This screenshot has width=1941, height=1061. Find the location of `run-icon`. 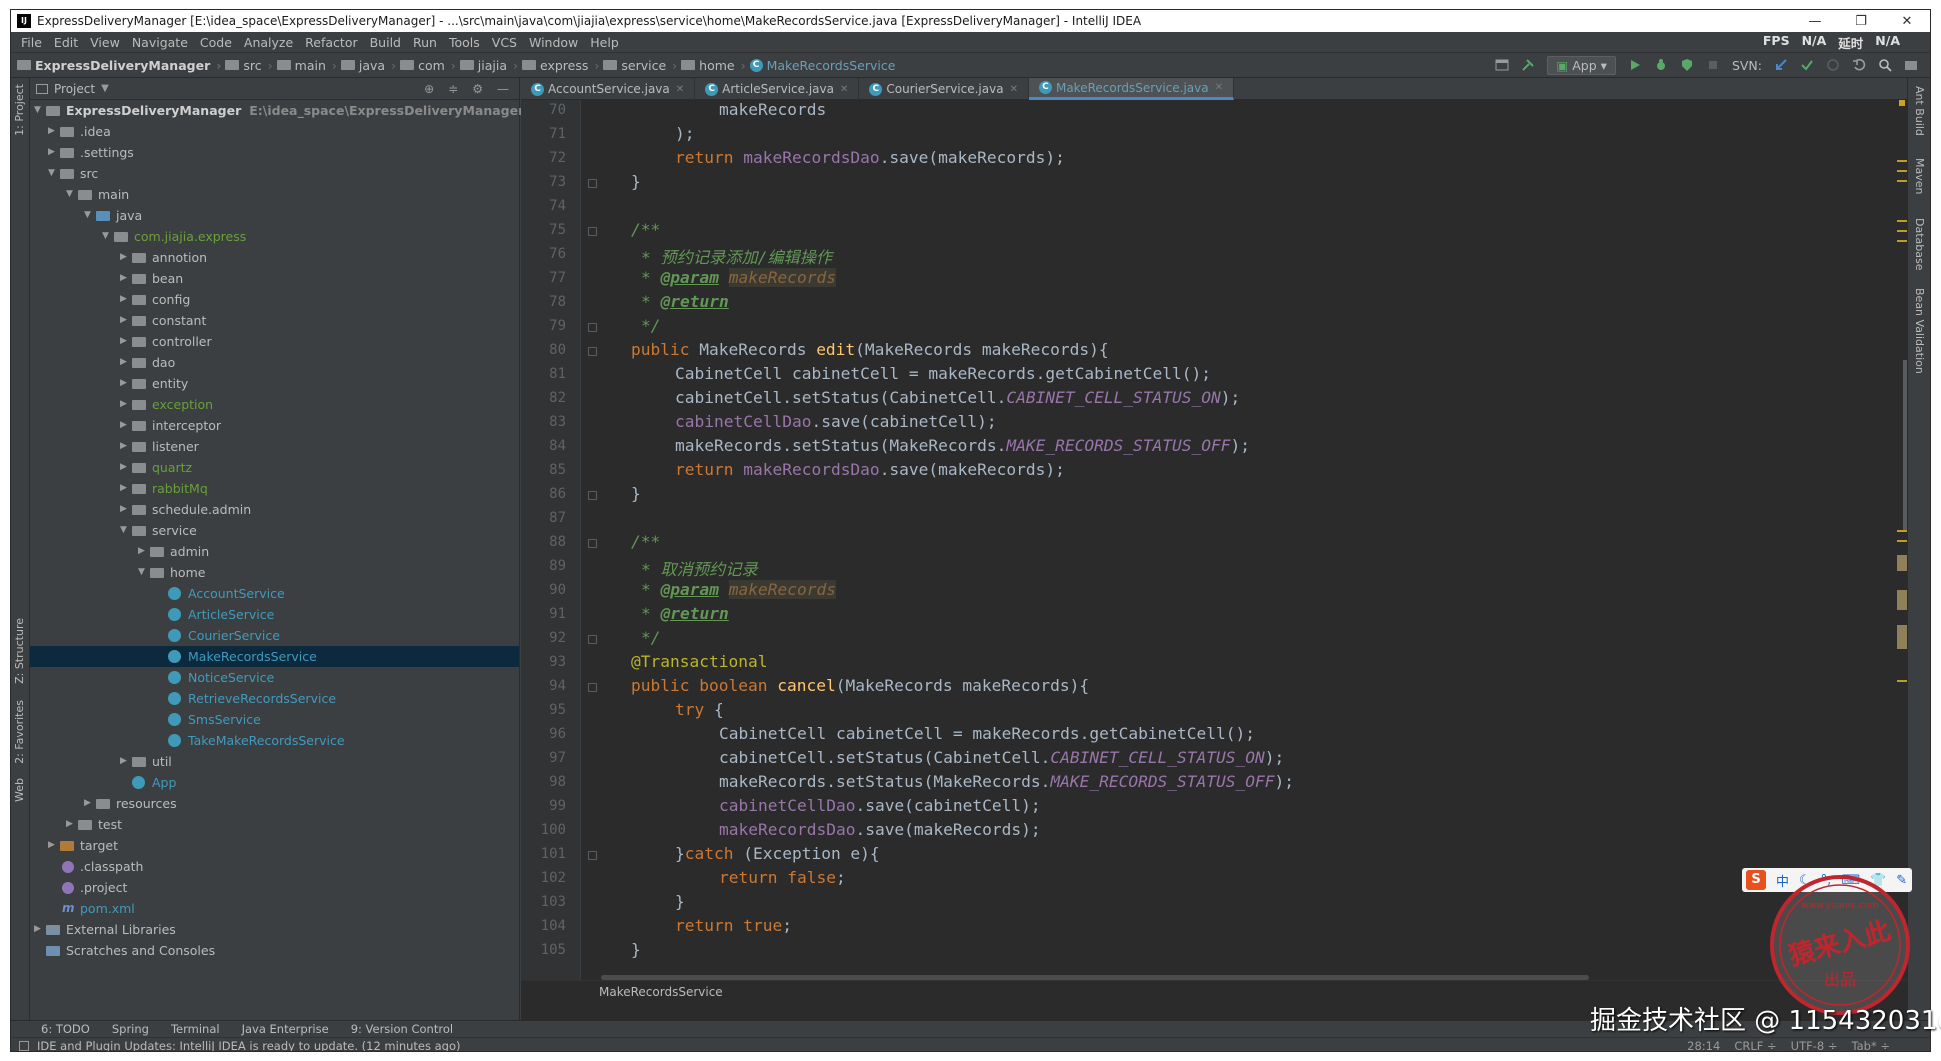

run-icon is located at coordinates (1635, 65).